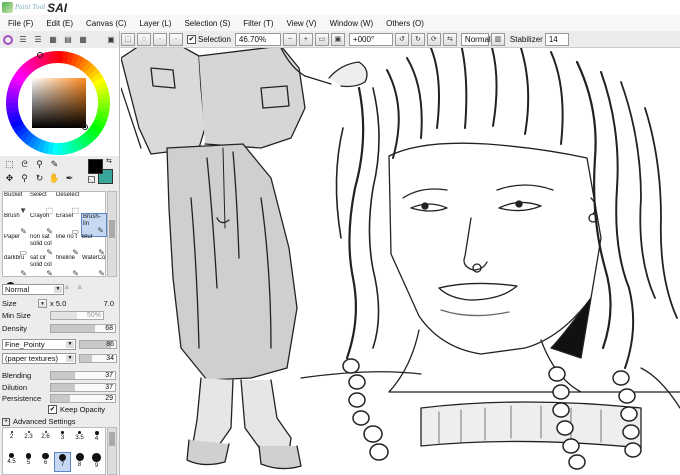 The width and height of the screenshot is (680, 475). Describe the element at coordinates (69, 178) in the screenshot. I see `pipette-icon: ✒` at that location.